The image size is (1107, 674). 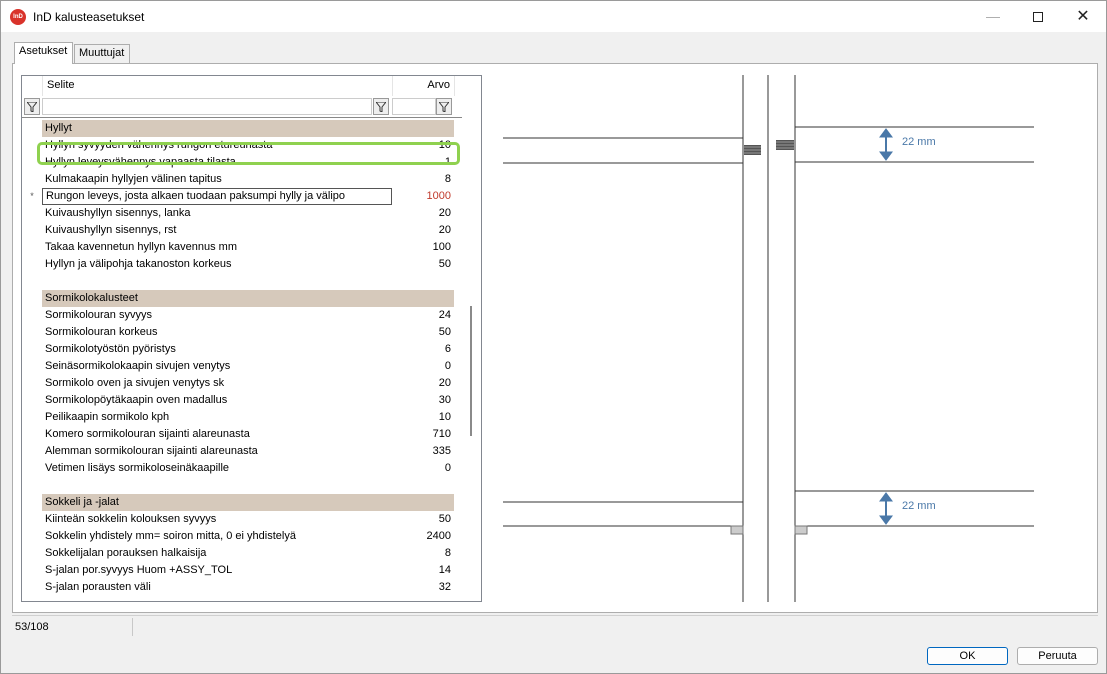 I want to click on table-row: Sormikolopöytäkaapin oven madallus 30, so click(x=242, y=400).